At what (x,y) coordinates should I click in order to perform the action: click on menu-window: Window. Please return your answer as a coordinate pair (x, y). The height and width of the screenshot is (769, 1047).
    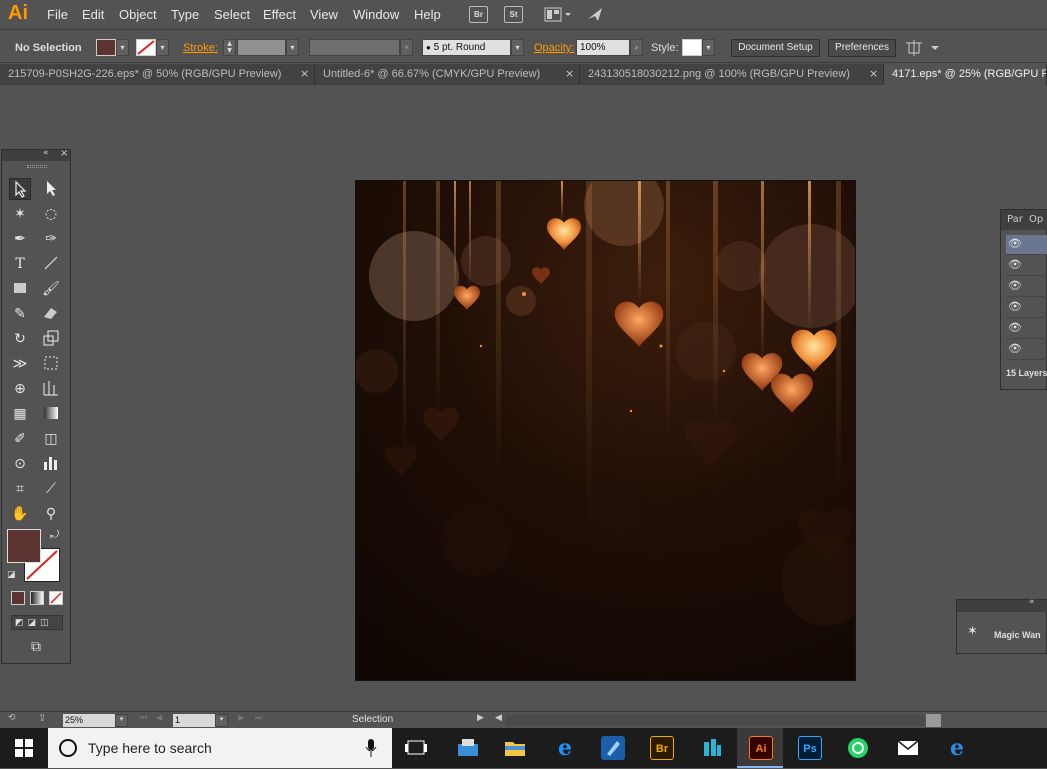
    Looking at the image, I should click on (376, 14).